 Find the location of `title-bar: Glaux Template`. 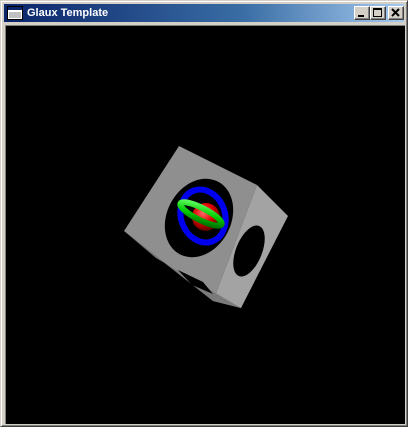

title-bar: Glaux Template is located at coordinates (204, 13).